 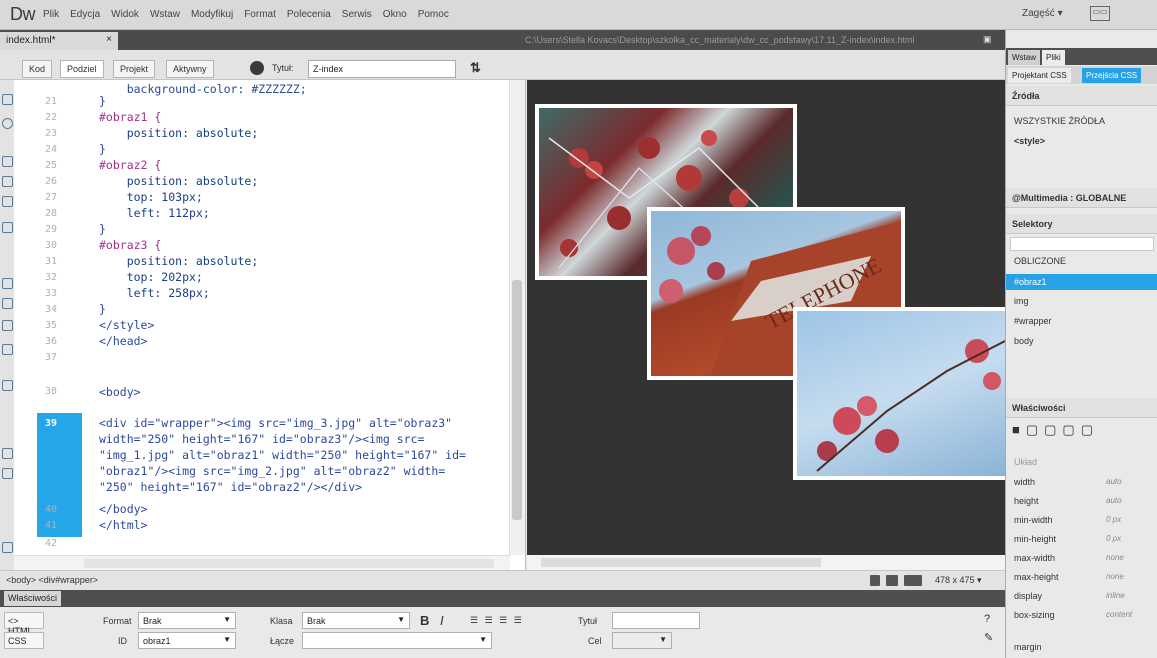 What do you see at coordinates (24, 624) in the screenshot?
I see `html-mode-button: <> HTML` at bounding box center [24, 624].